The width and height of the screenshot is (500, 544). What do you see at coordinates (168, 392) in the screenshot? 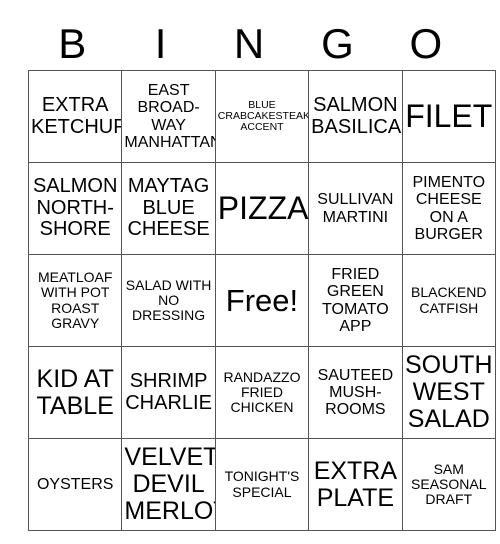
I see `bingo-cell: SHRIMP CHARLIE` at bounding box center [168, 392].